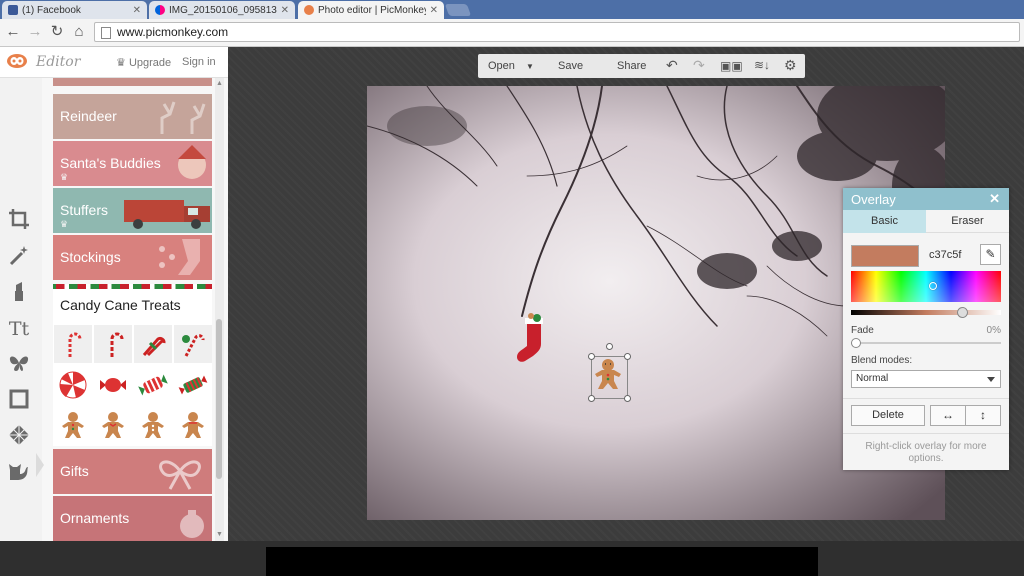 This screenshot has height=576, width=1024. Describe the element at coordinates (948, 415) in the screenshot. I see `flip-horizontal-button: ↔` at that location.